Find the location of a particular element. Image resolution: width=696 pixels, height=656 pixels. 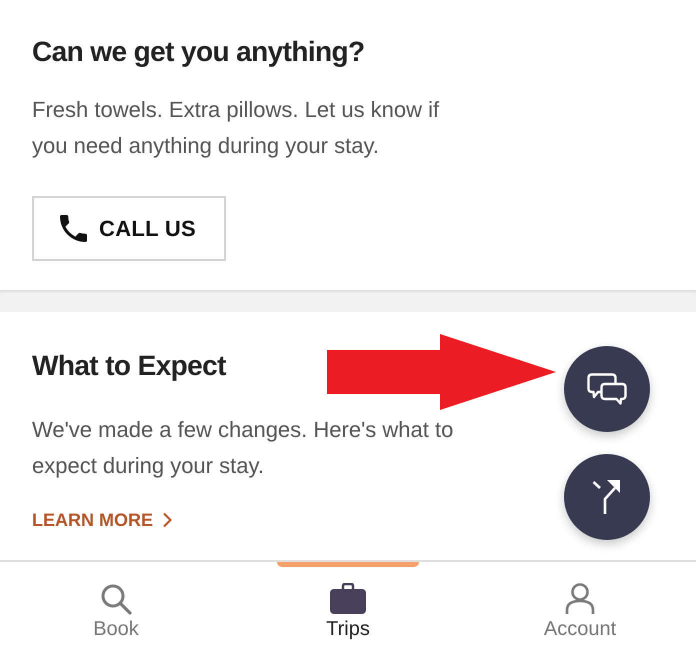

briefcase-icon is located at coordinates (348, 599).